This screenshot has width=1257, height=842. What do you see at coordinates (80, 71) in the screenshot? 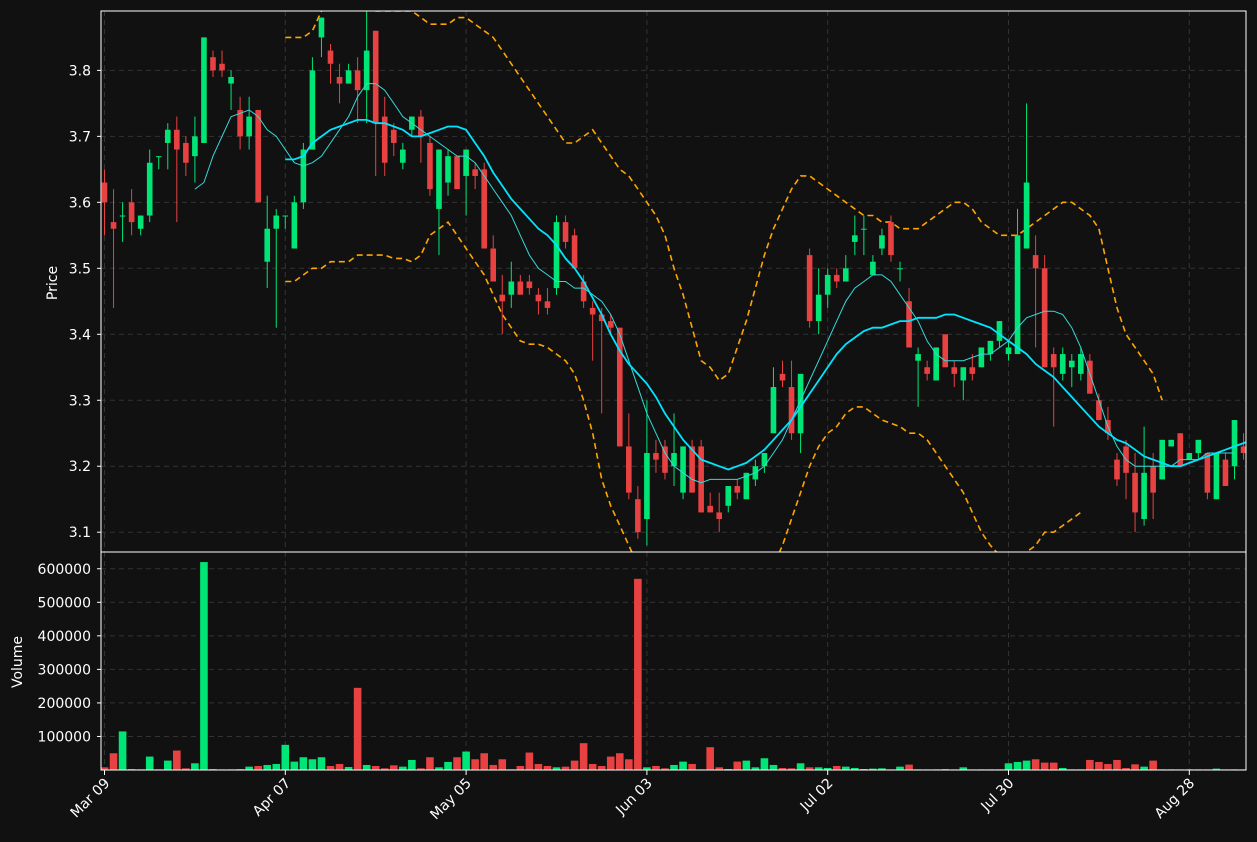
I see `price-tick-label: 3.8` at bounding box center [80, 71].